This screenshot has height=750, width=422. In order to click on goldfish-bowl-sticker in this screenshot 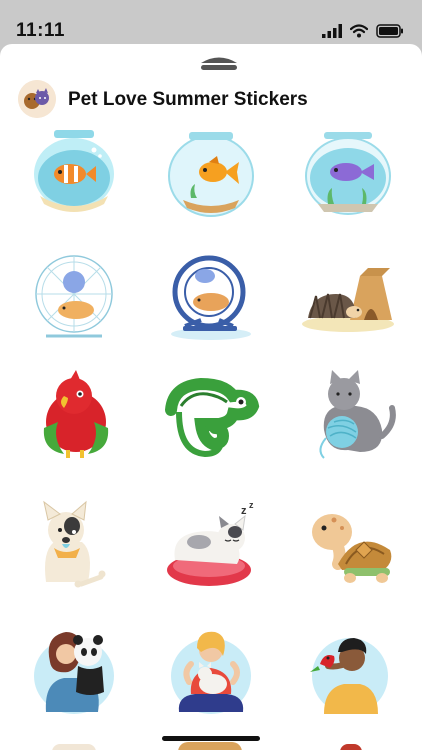, I will do `click(211, 176)`.